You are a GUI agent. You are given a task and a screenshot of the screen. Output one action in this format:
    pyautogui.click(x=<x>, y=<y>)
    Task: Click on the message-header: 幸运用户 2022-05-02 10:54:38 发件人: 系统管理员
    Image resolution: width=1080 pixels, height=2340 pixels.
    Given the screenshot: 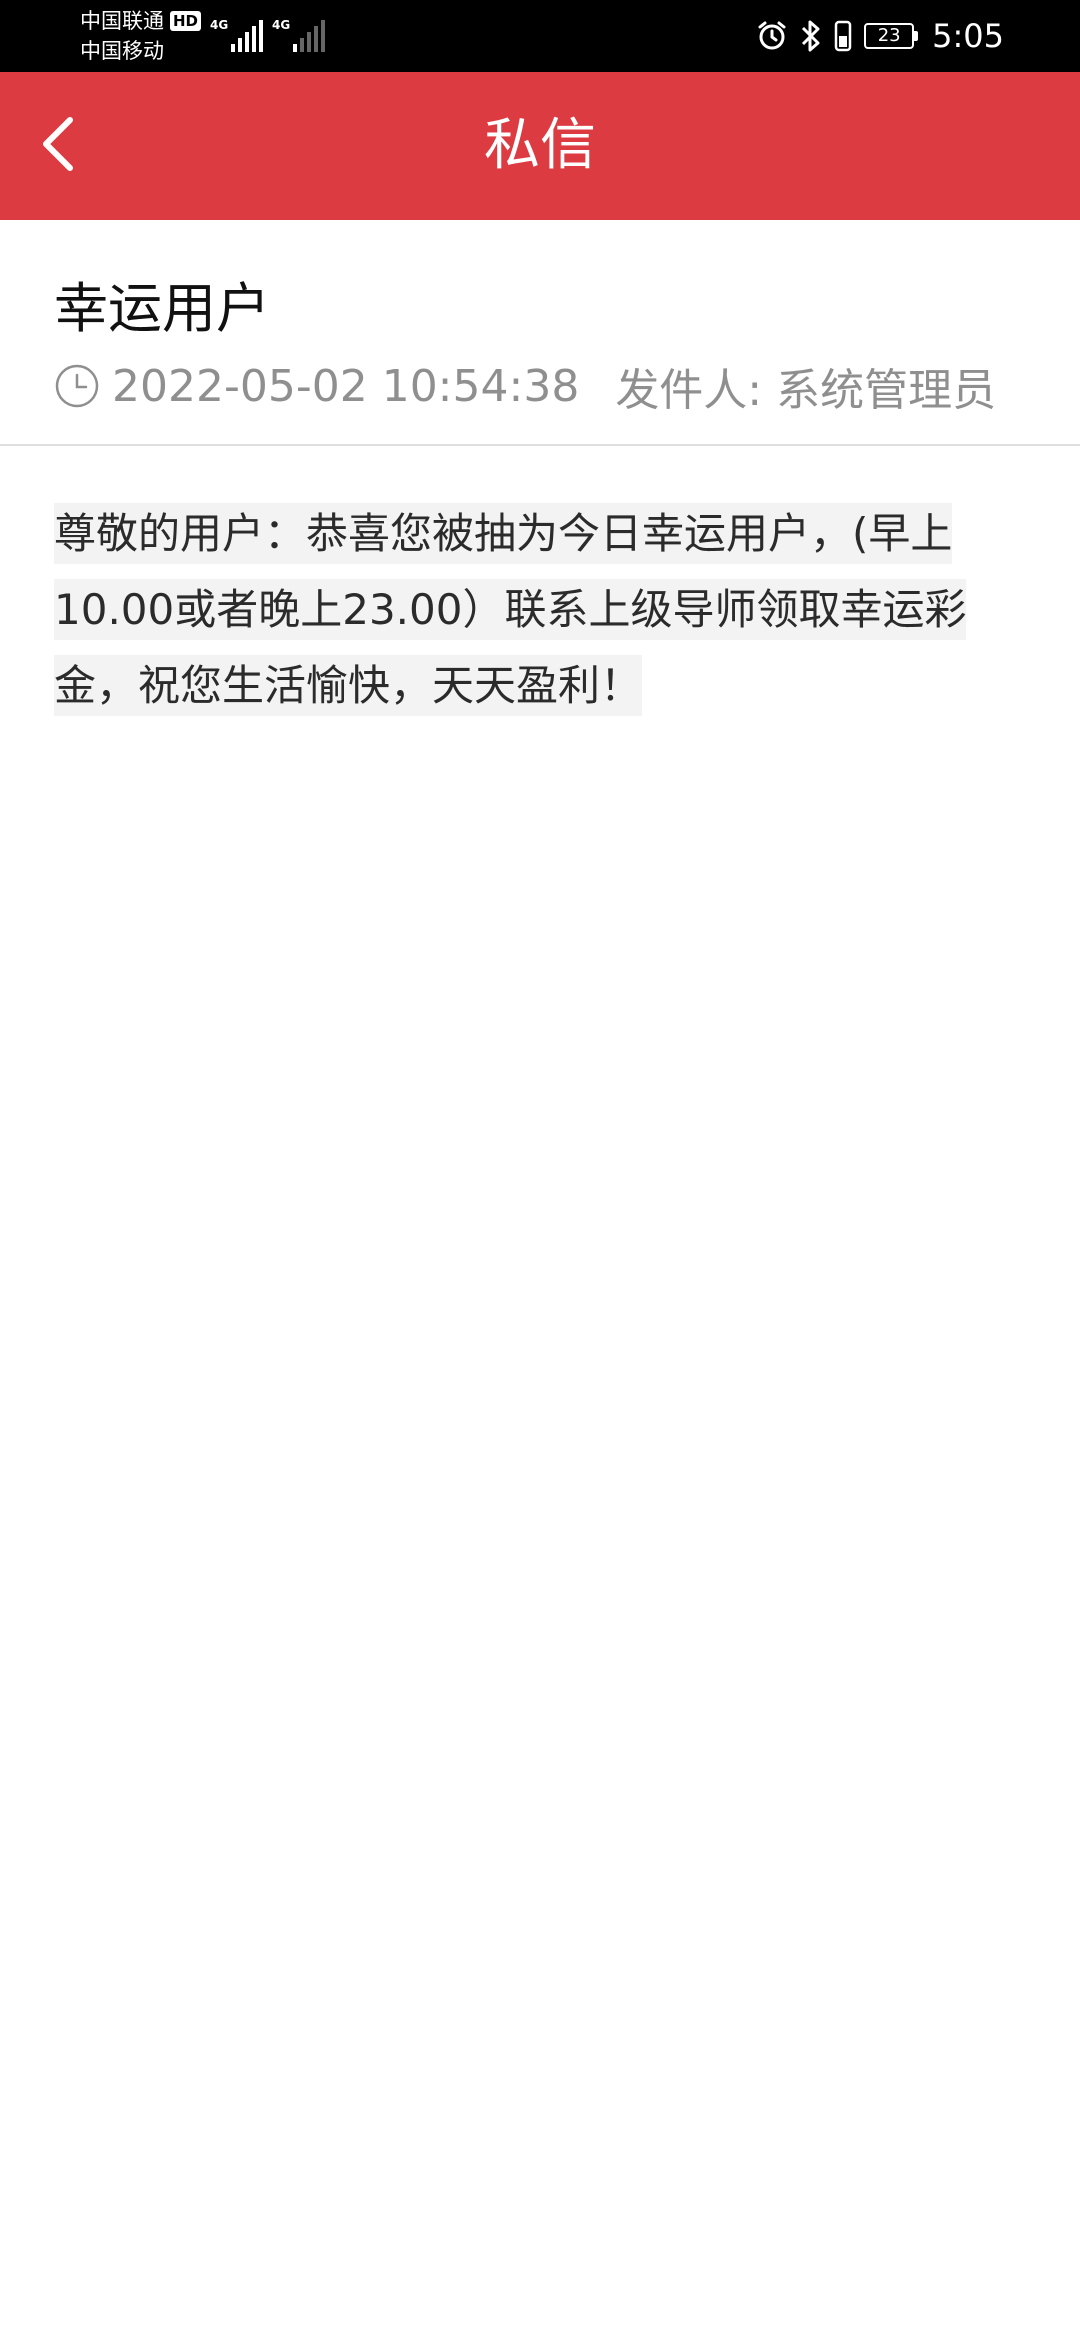 What is the action you would take?
    pyautogui.click(x=540, y=333)
    